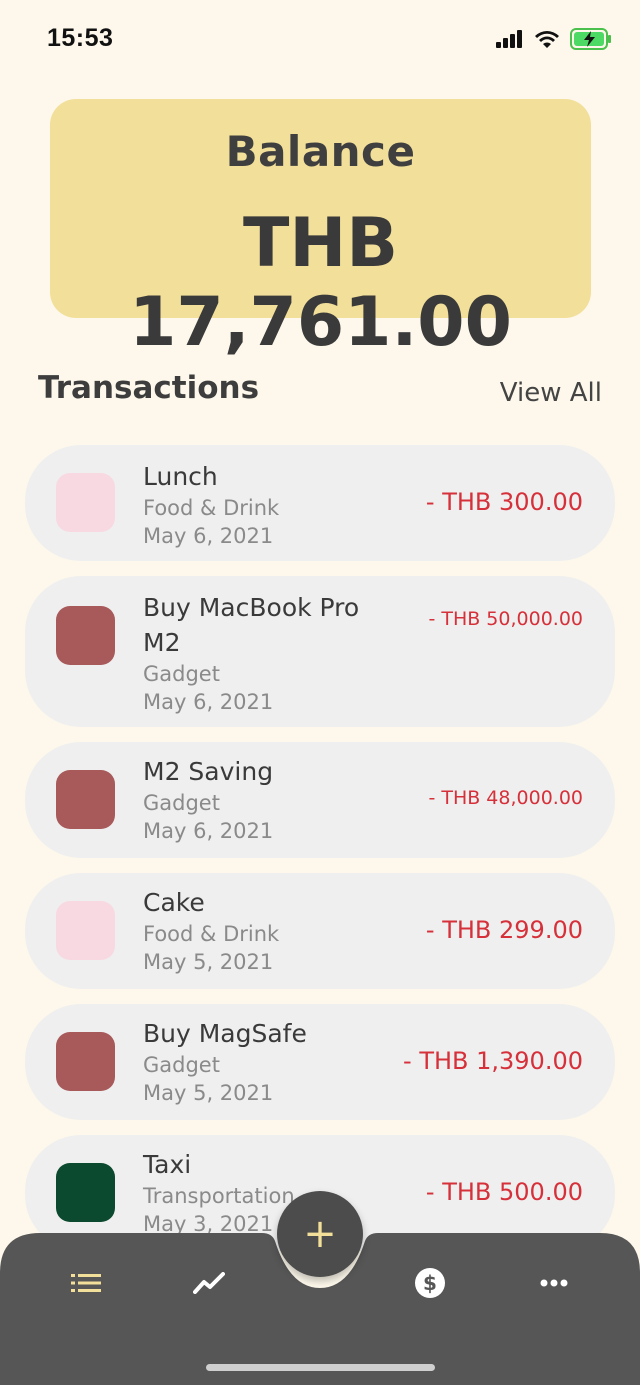  I want to click on list-icon, so click(86, 1283).